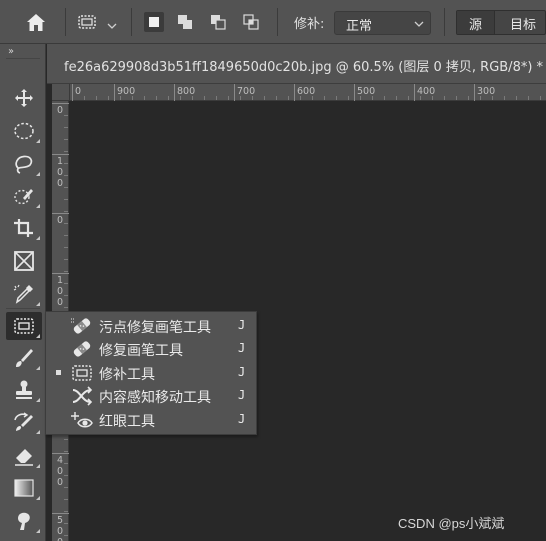 Image resolution: width=546 pixels, height=541 pixels. I want to click on flyout-item-patch: 修补工具 J, so click(151, 372).